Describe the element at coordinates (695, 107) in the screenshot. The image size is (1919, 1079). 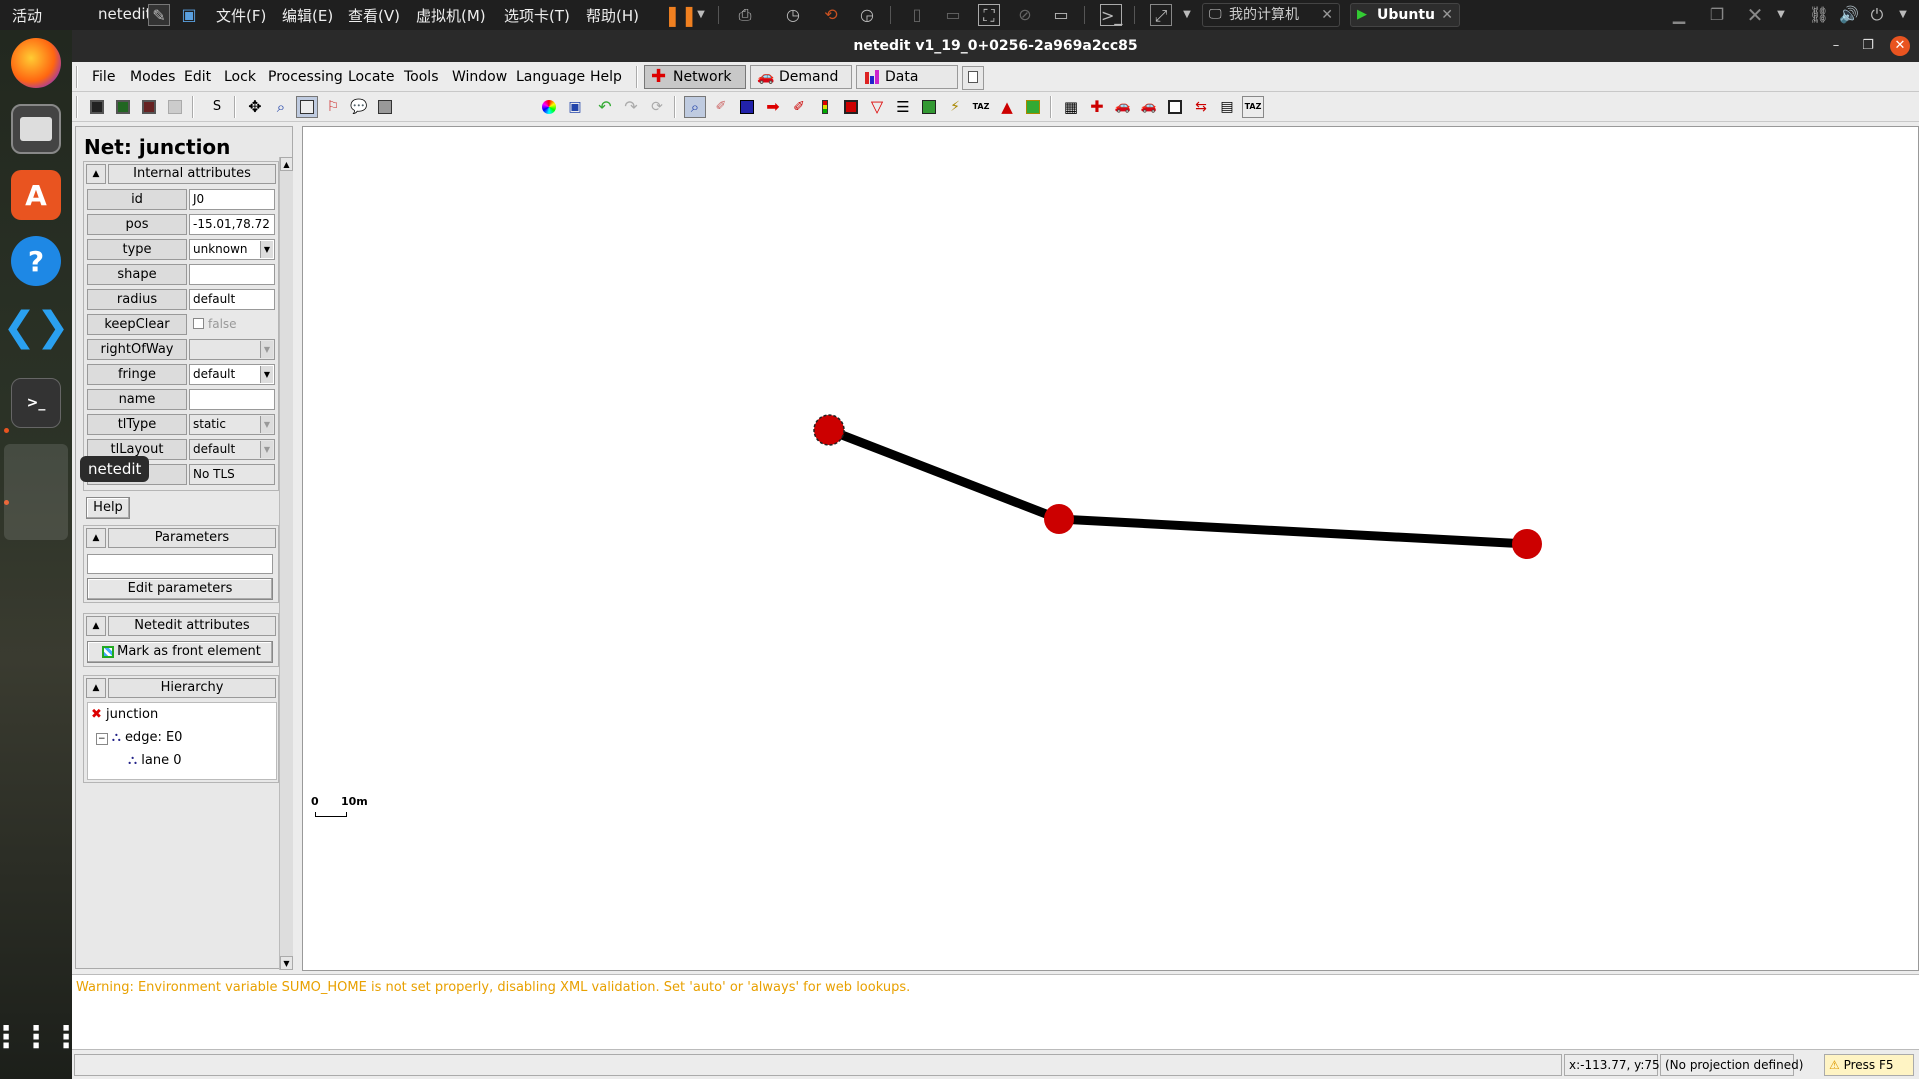
I see `inspect-icon: ⌕` at that location.